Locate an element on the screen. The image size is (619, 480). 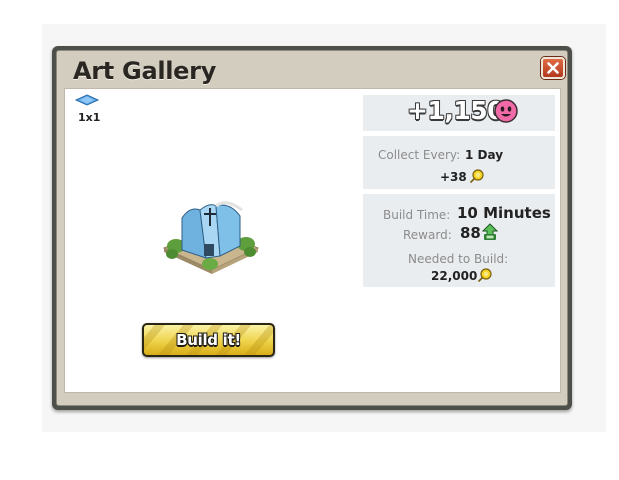
collect-every-label: Collect Every: is located at coordinates (419, 155).